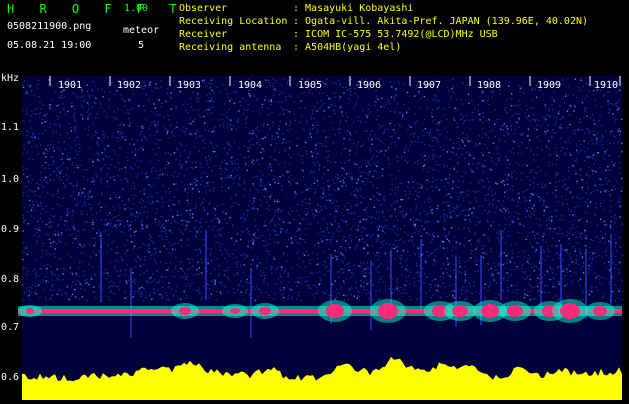  I want to click on app-name: H R O F F T, so click(96, 9).